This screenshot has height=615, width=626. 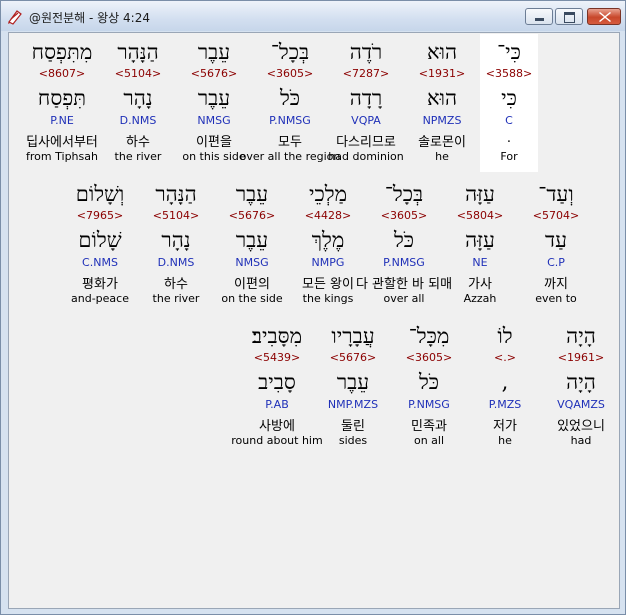 I want to click on strong-number: <4428>, so click(x=328, y=215).